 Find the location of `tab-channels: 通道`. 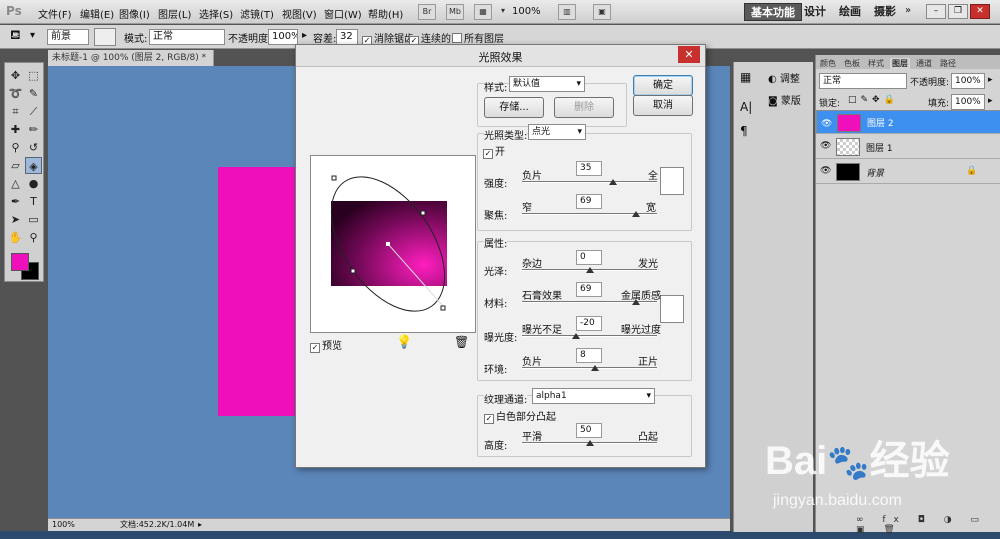

tab-channels: 通道 is located at coordinates (924, 63).